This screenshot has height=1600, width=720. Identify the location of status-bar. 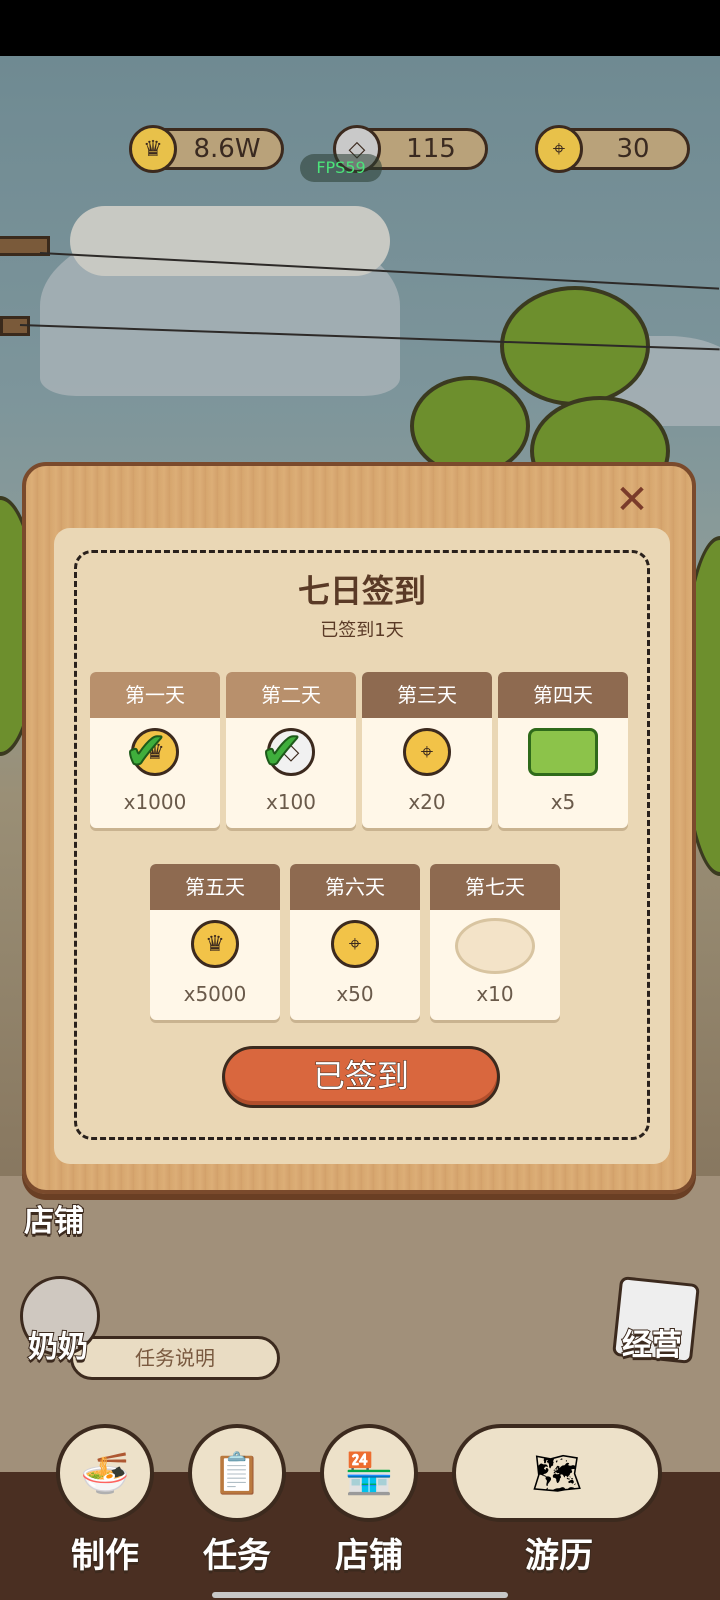
(360, 28).